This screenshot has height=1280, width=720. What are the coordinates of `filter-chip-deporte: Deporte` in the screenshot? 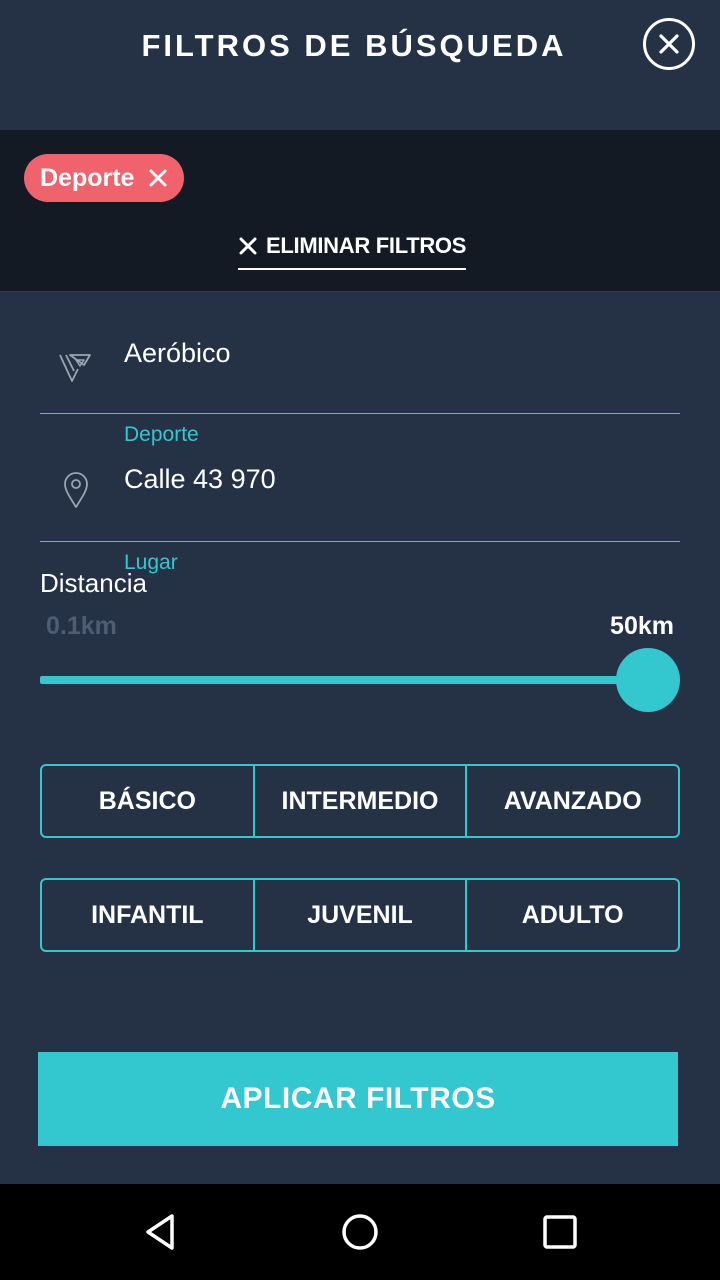 It's located at (104, 178).